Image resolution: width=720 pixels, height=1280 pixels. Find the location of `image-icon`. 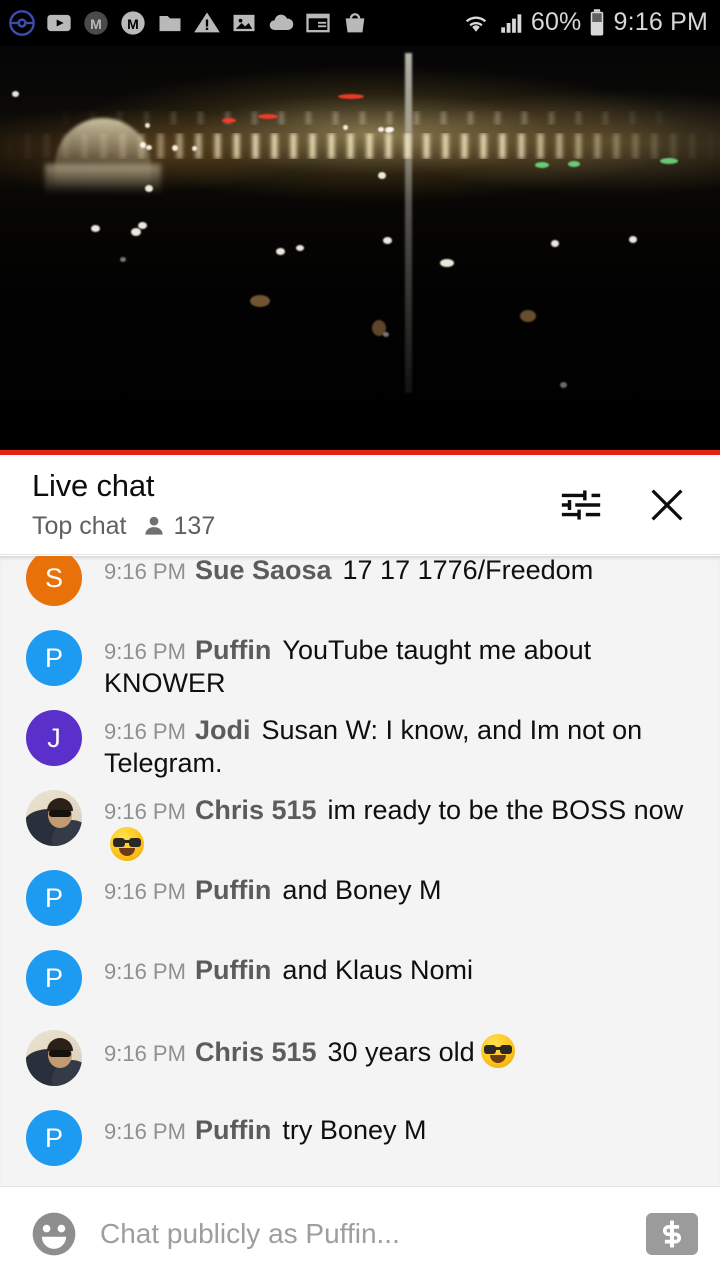

image-icon is located at coordinates (244, 22).